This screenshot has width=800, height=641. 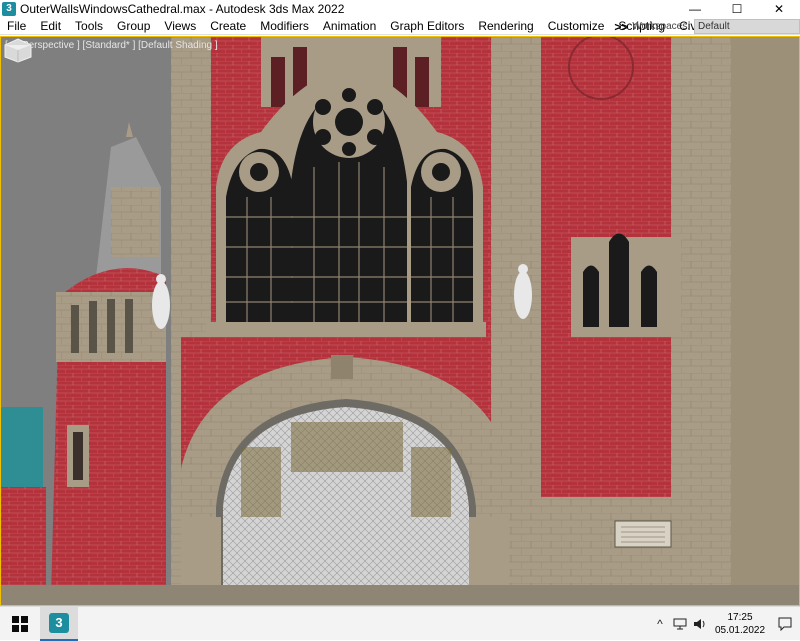 What do you see at coordinates (740, 624) in the screenshot?
I see `taskbar-clock: 17:25 05.01.2022` at bounding box center [740, 624].